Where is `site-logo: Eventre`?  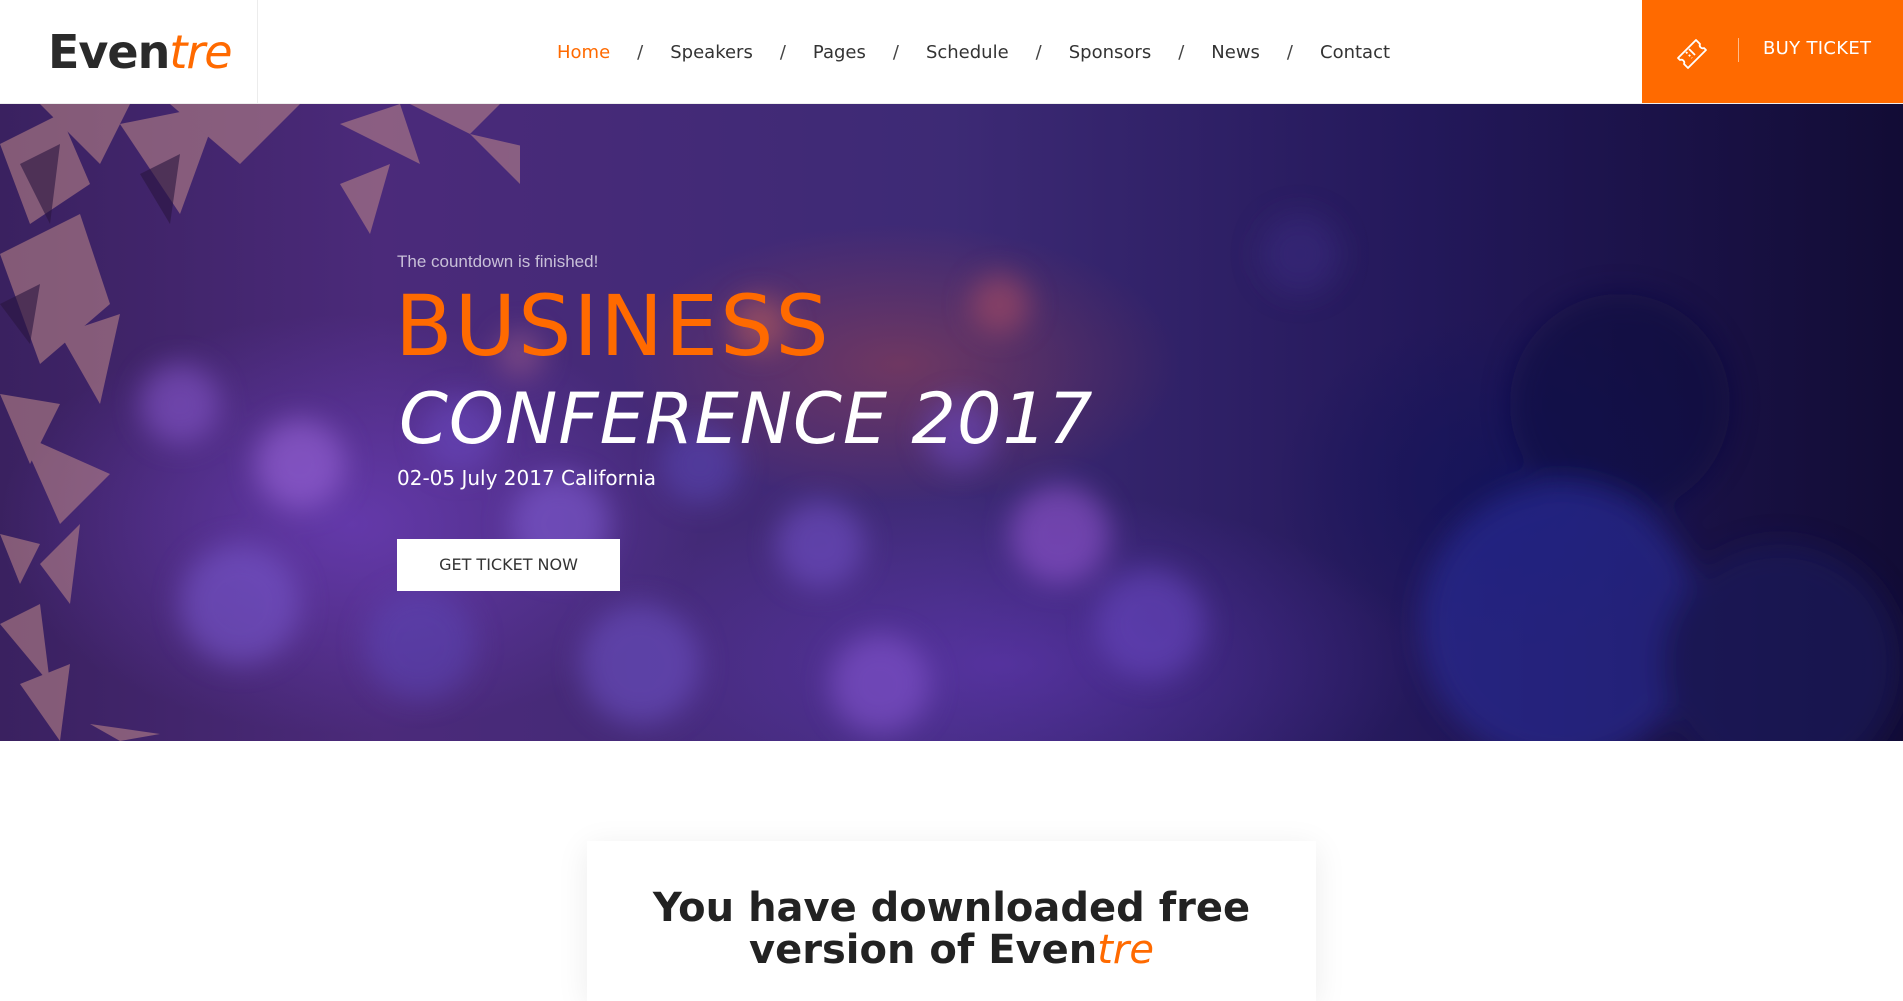 site-logo: Eventre is located at coordinates (140, 52).